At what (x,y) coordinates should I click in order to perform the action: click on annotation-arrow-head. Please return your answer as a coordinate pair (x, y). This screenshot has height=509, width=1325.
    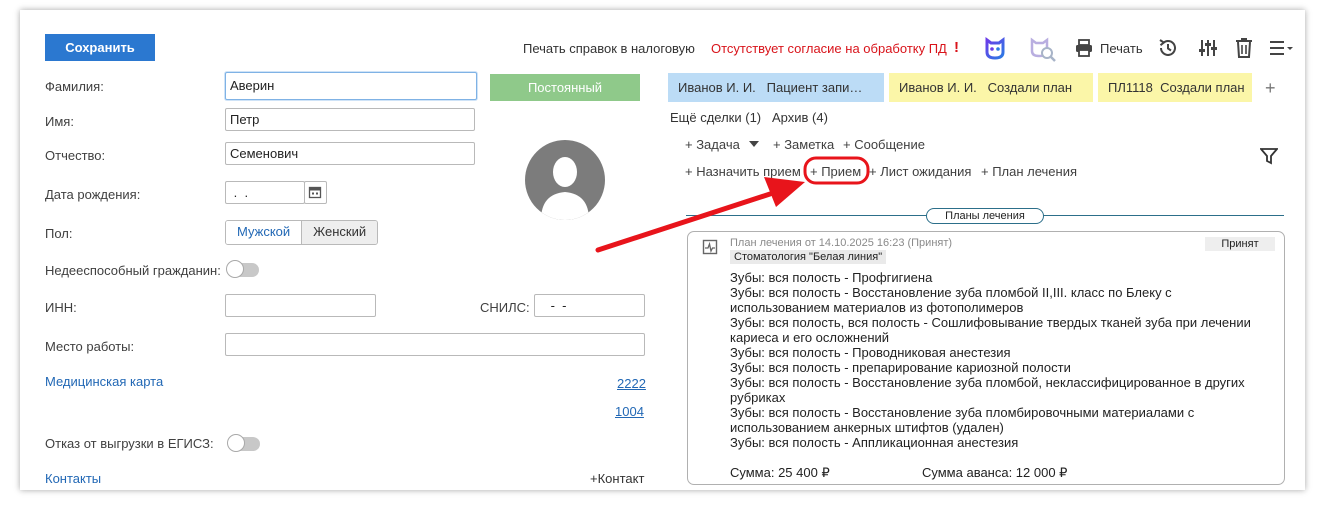
    Looking at the image, I should click on (784, 192).